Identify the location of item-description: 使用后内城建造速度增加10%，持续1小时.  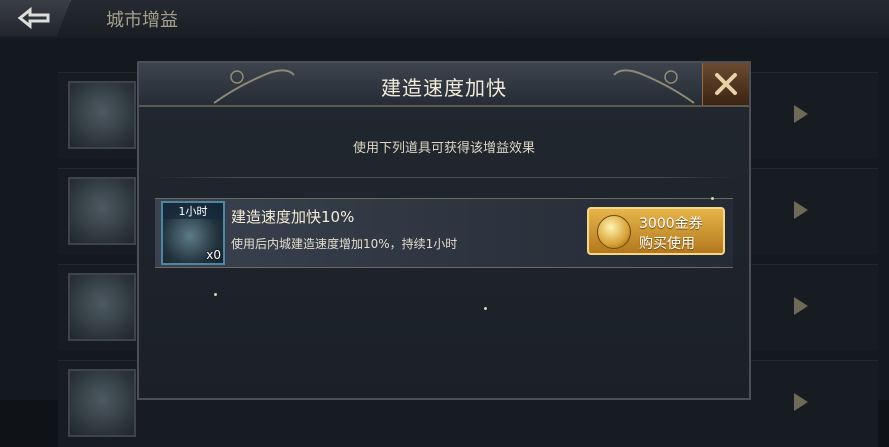
(344, 244).